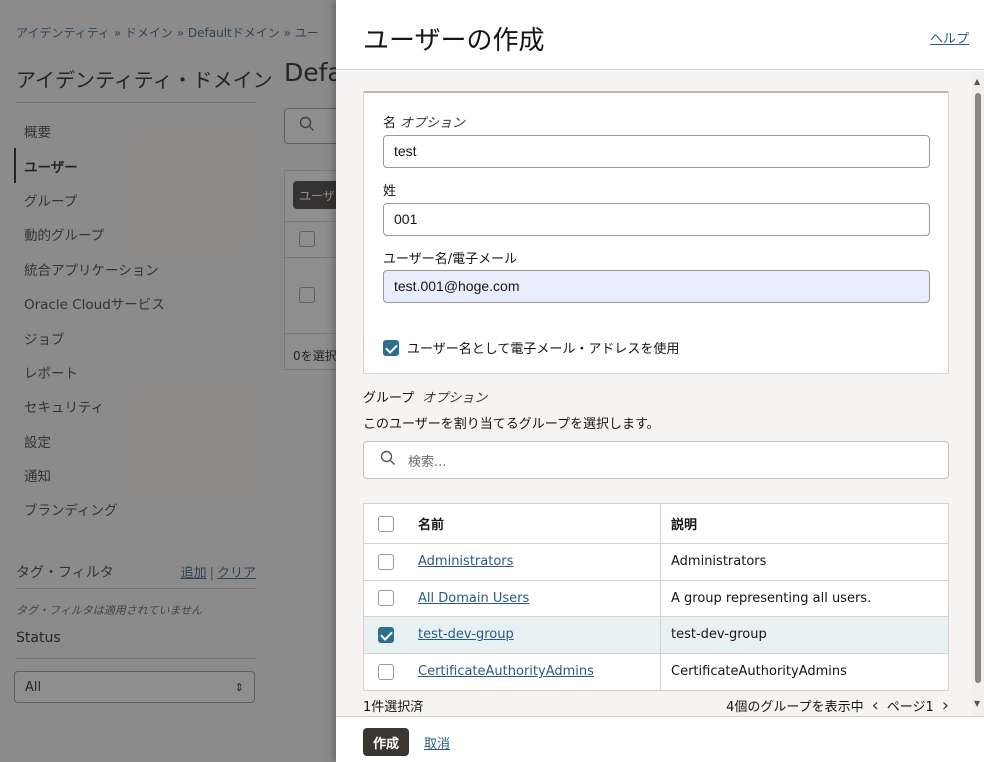 Image resolution: width=984 pixels, height=762 pixels. I want to click on table-footer: 1件選択済 4個のグループを表示中 ‹ ページ1 ›, so click(656, 705).